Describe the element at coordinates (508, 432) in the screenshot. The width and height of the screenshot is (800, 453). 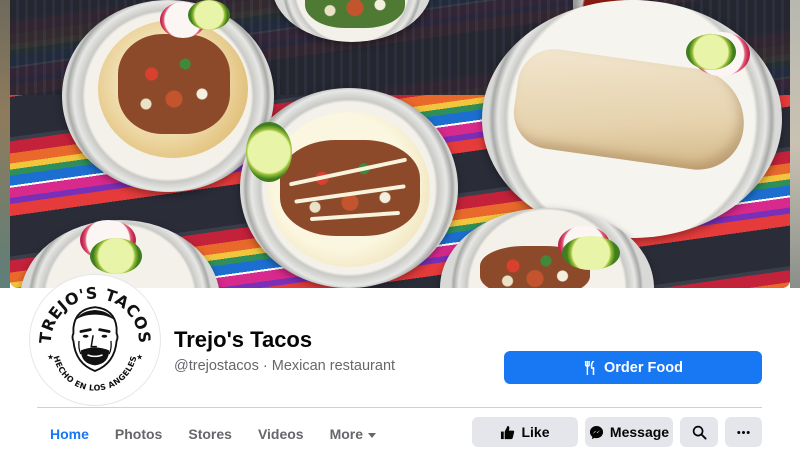
I see `thumbs-up-icon` at that location.